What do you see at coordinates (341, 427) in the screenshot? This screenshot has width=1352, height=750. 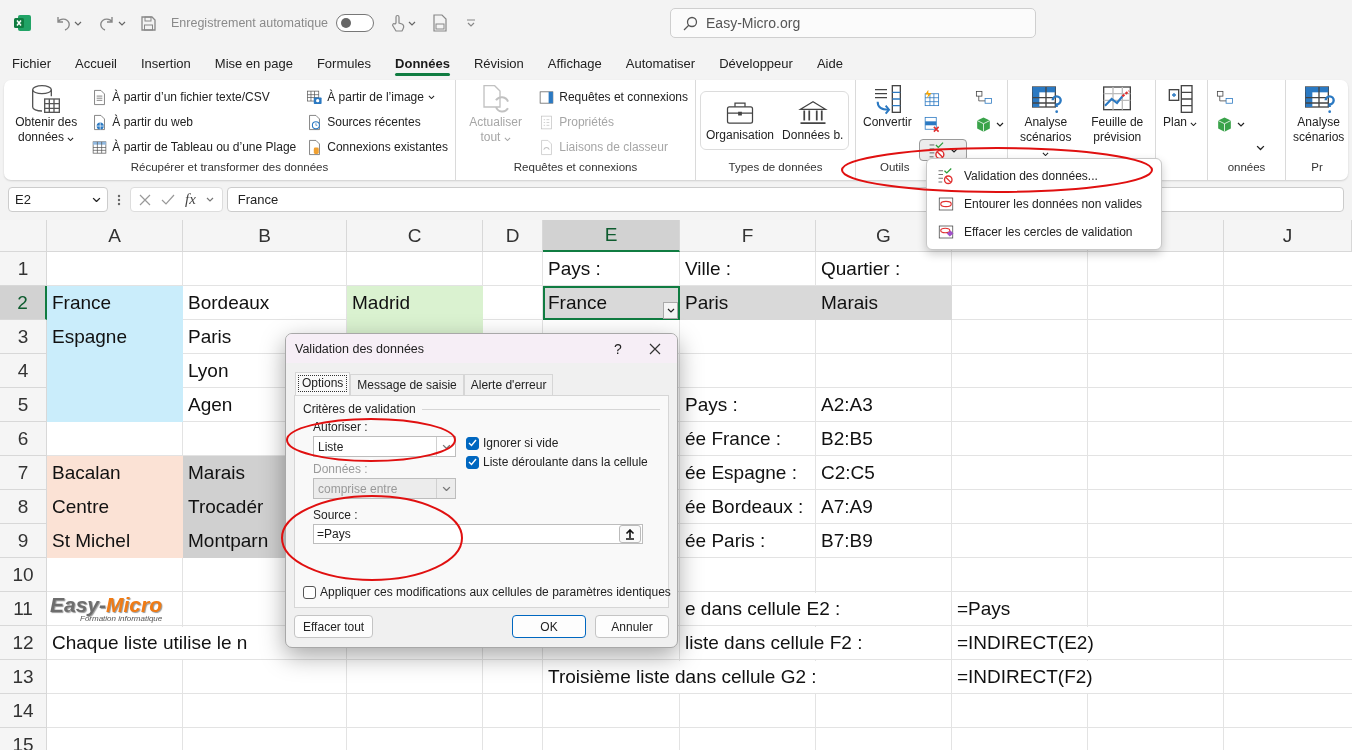 I see `field-label: Autoriser :` at bounding box center [341, 427].